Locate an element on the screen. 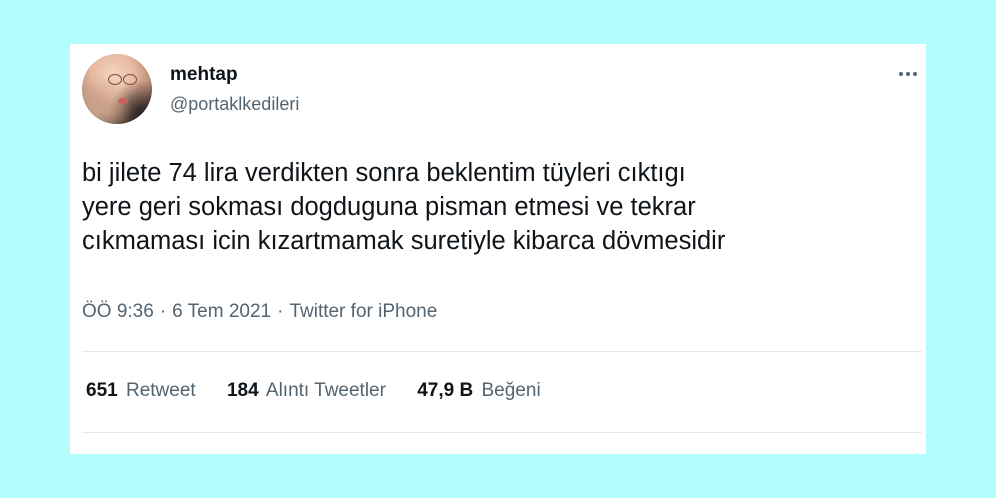 The image size is (996, 498). author-handle: @portaklkedileri is located at coordinates (234, 104).